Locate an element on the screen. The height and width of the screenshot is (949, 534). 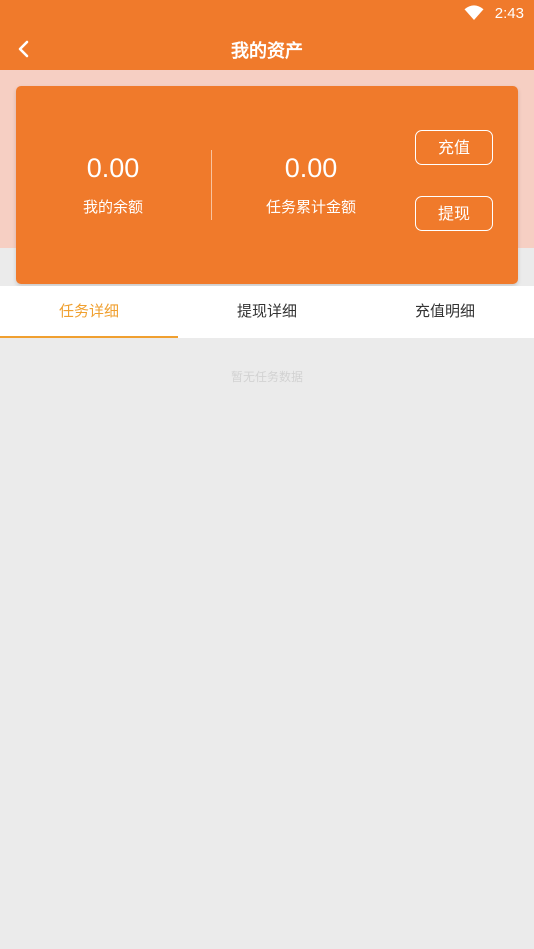
tab-recharge-details: 充值明细 is located at coordinates (445, 312).